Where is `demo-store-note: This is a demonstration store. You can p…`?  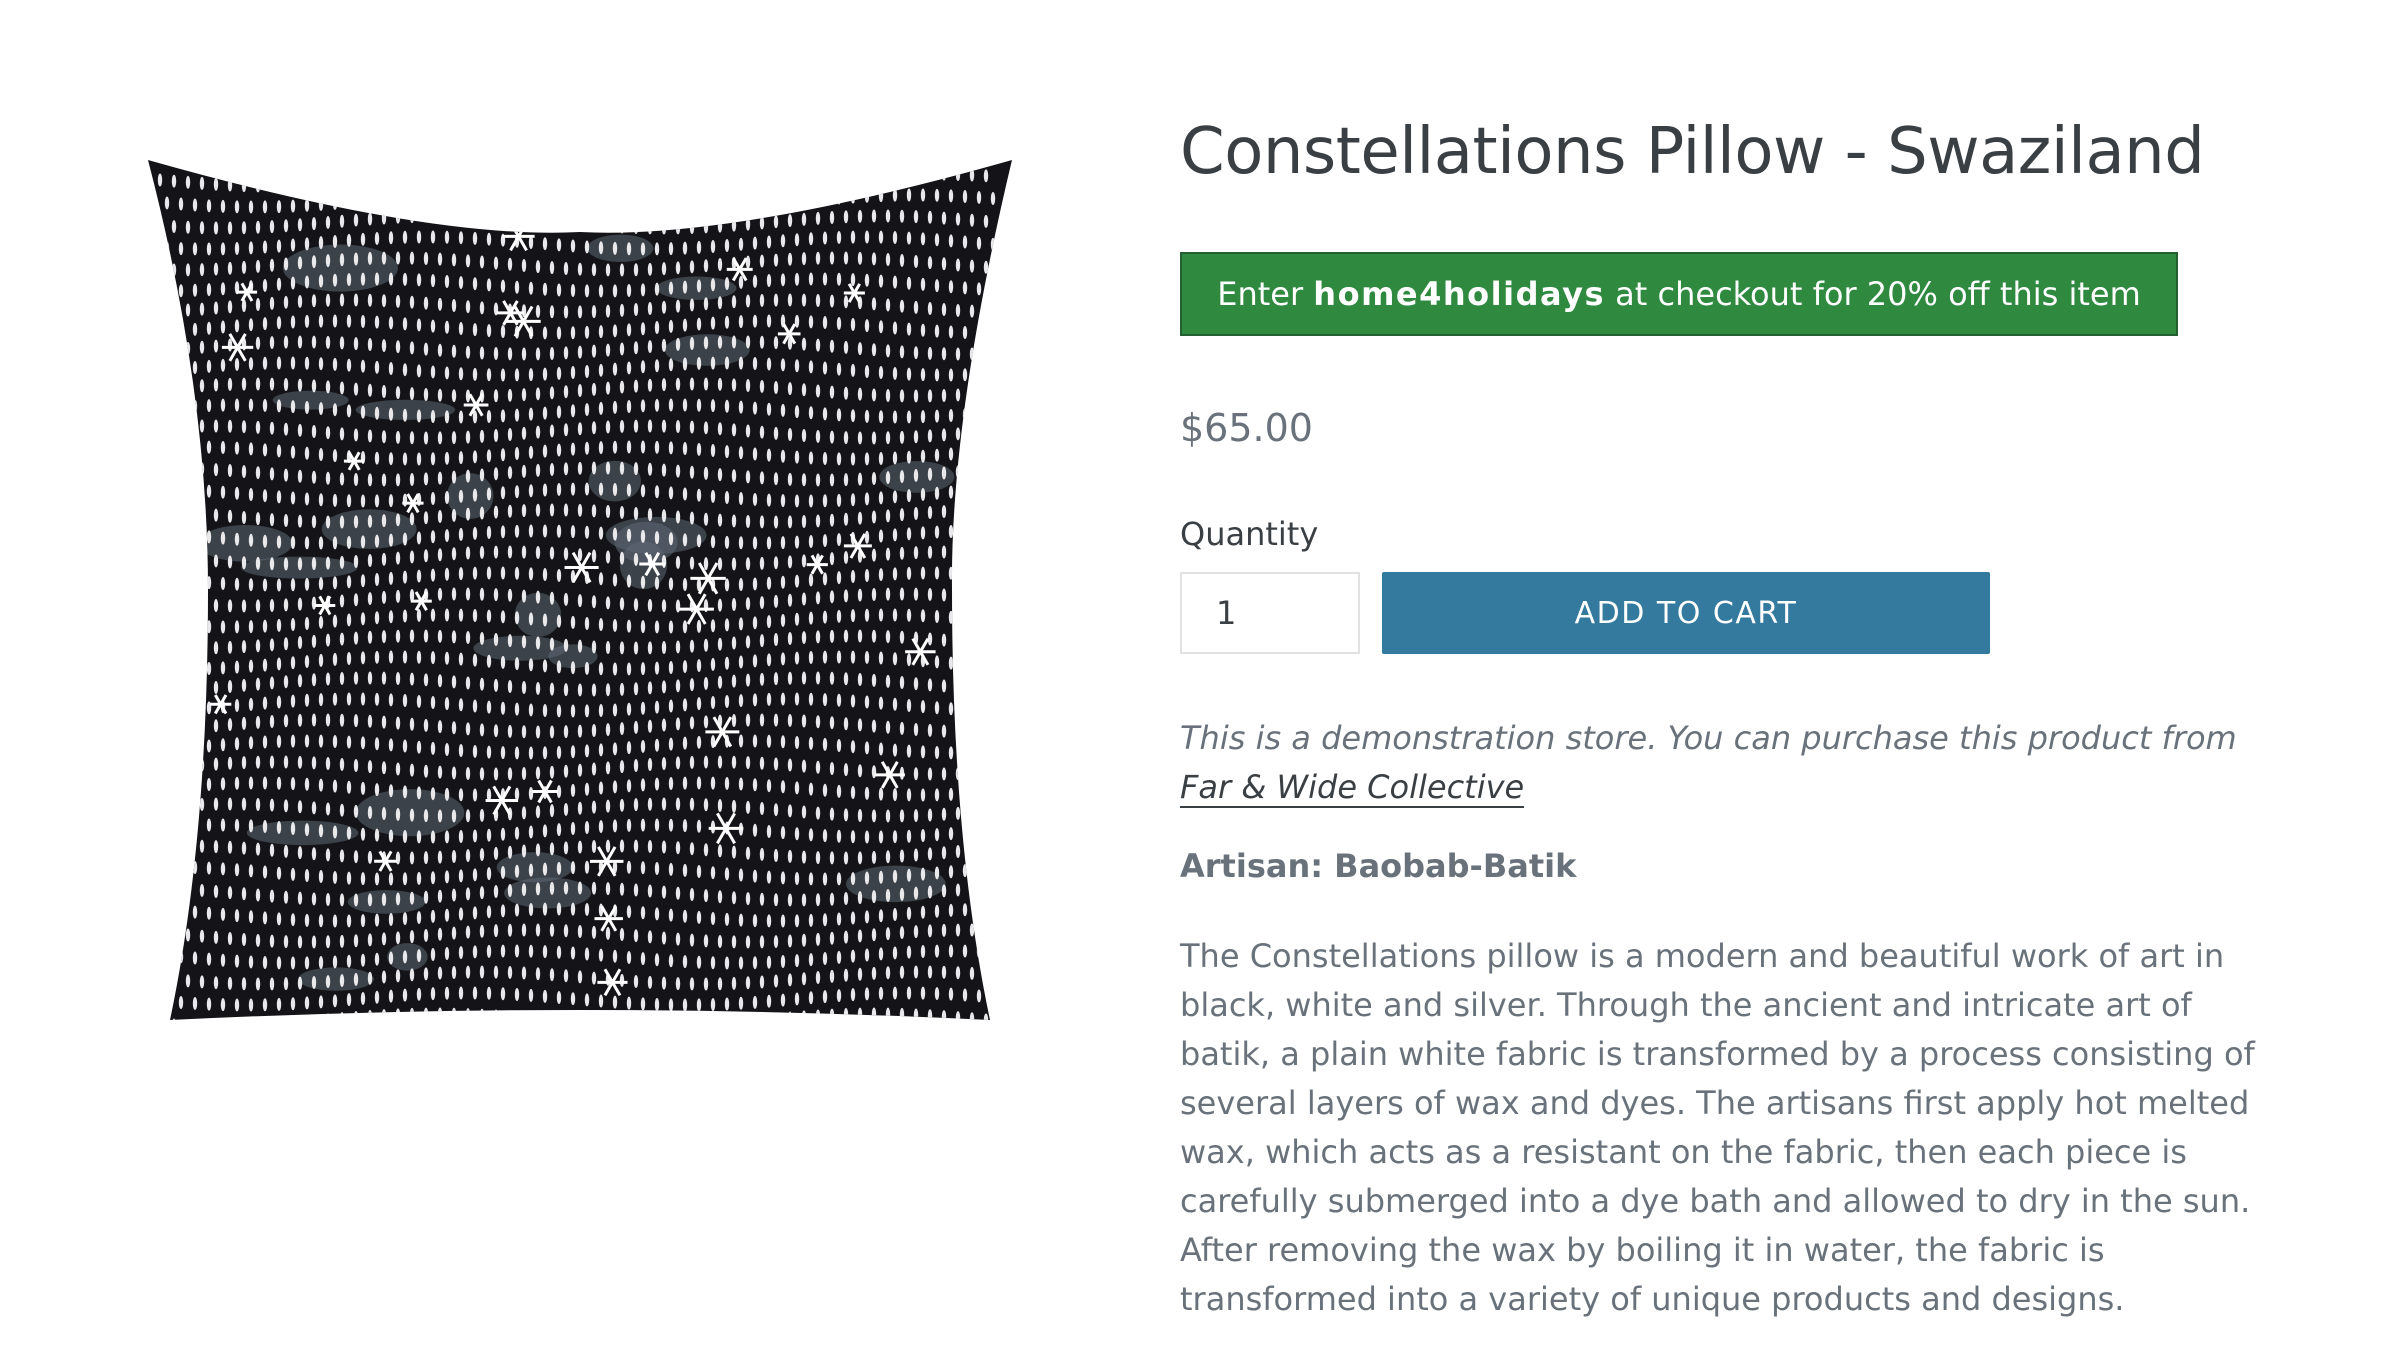 demo-store-note: This is a demonstration store. You can p… is located at coordinates (1725, 763).